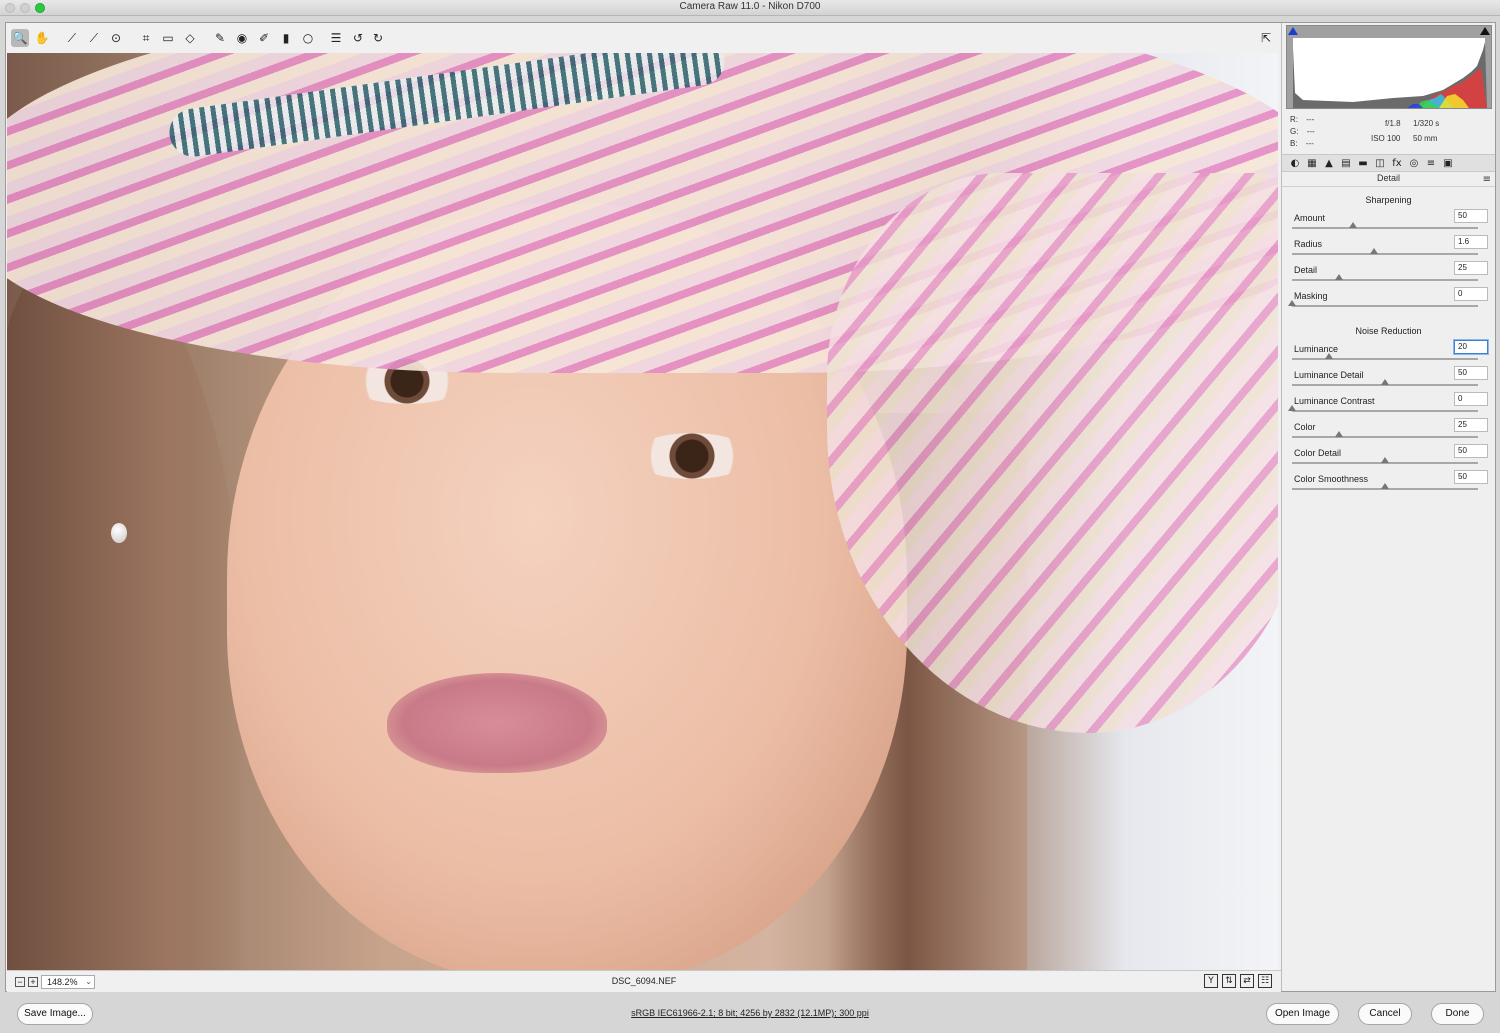  Describe the element at coordinates (72, 38) in the screenshot. I see `white-balance-tool-icon: ⟋` at that location.